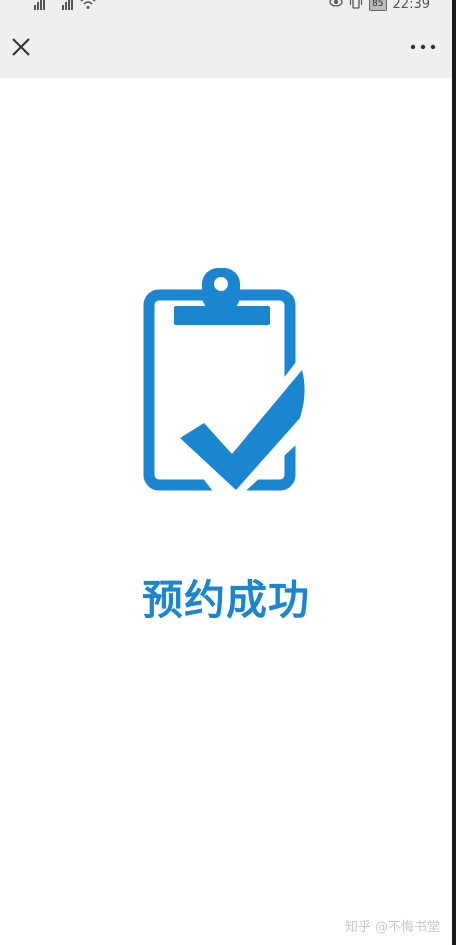  I want to click on clock: 22:39, so click(411, 6).